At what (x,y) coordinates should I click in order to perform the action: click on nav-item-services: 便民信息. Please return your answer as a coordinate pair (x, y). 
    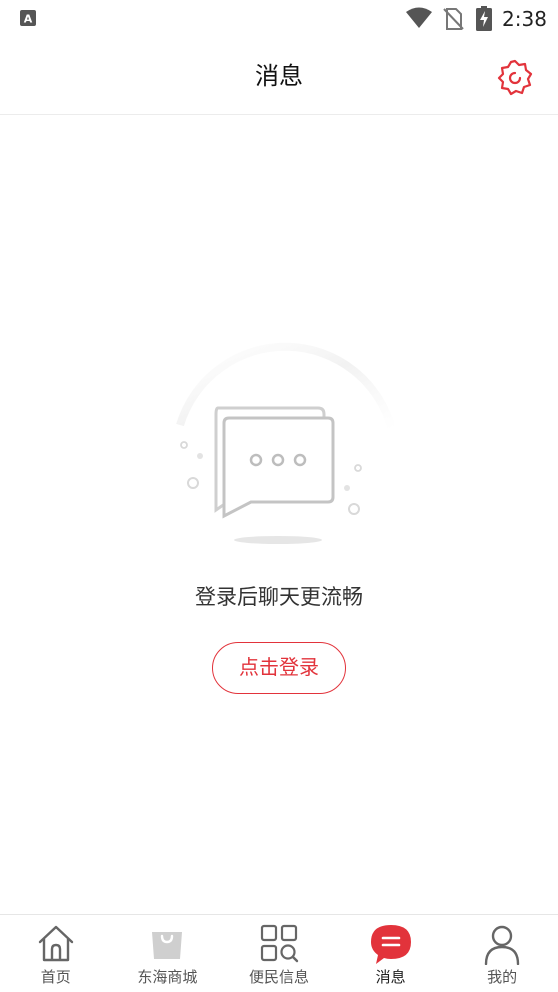
    Looking at the image, I should click on (279, 953).